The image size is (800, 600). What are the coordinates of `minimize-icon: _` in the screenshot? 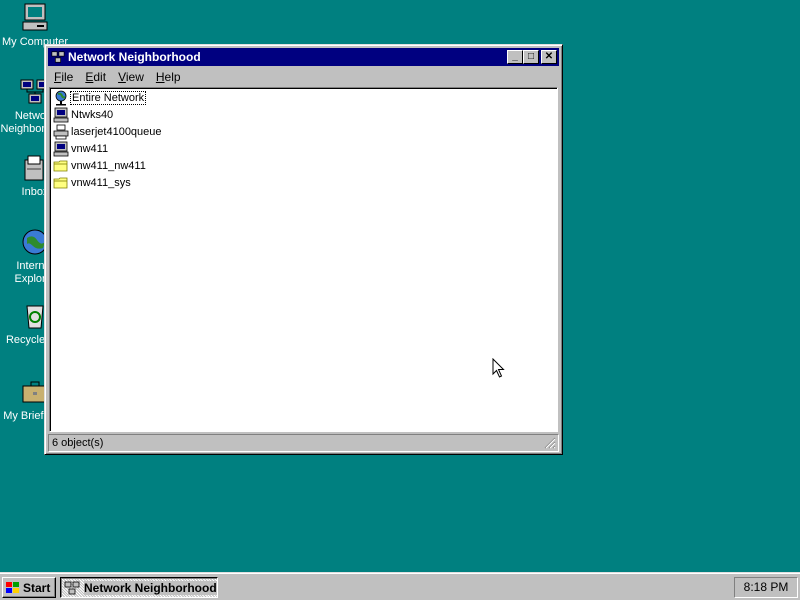 It's located at (515, 56).